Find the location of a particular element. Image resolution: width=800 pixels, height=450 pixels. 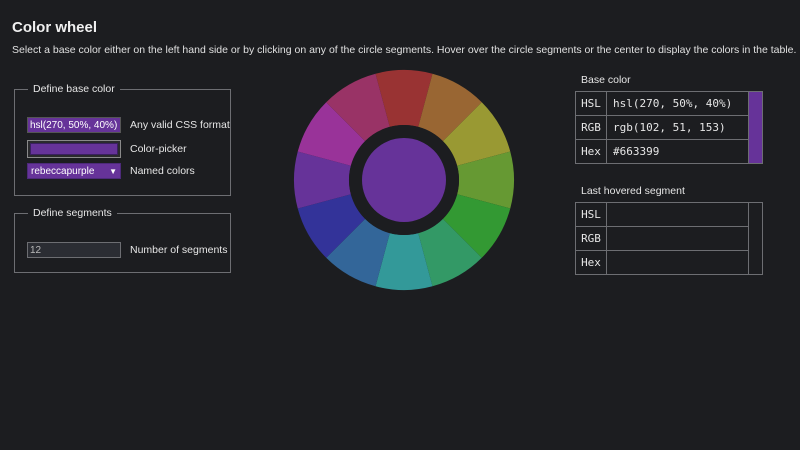

table-row: HSL hsl(270, 50%, 40%) is located at coordinates (669, 127).